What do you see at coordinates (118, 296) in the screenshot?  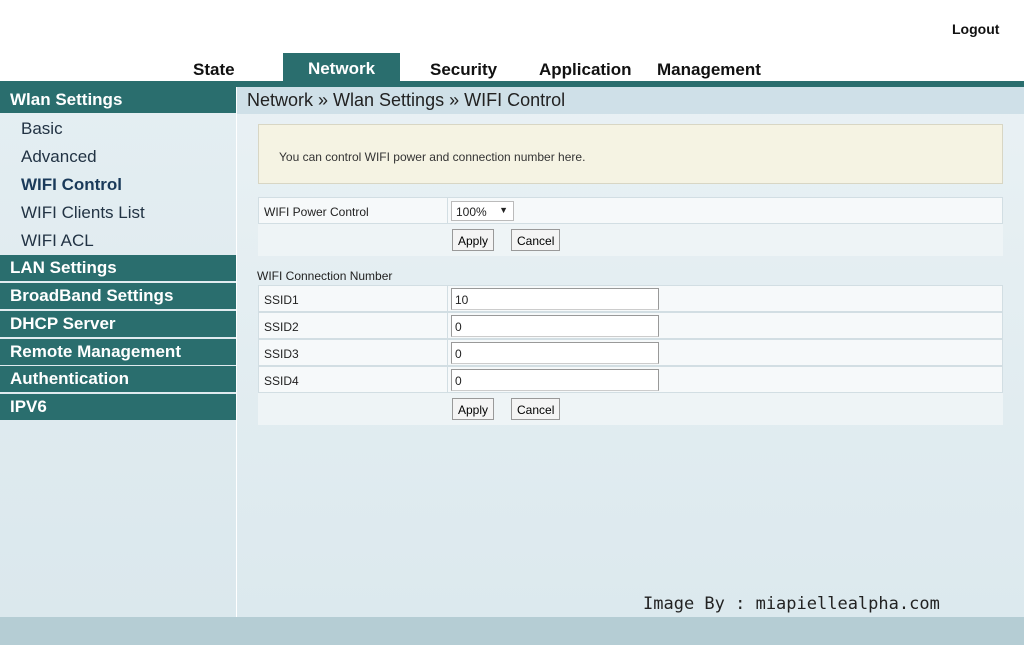 I see `sidebar-section-broadband-settings: BroadBand Settings` at bounding box center [118, 296].